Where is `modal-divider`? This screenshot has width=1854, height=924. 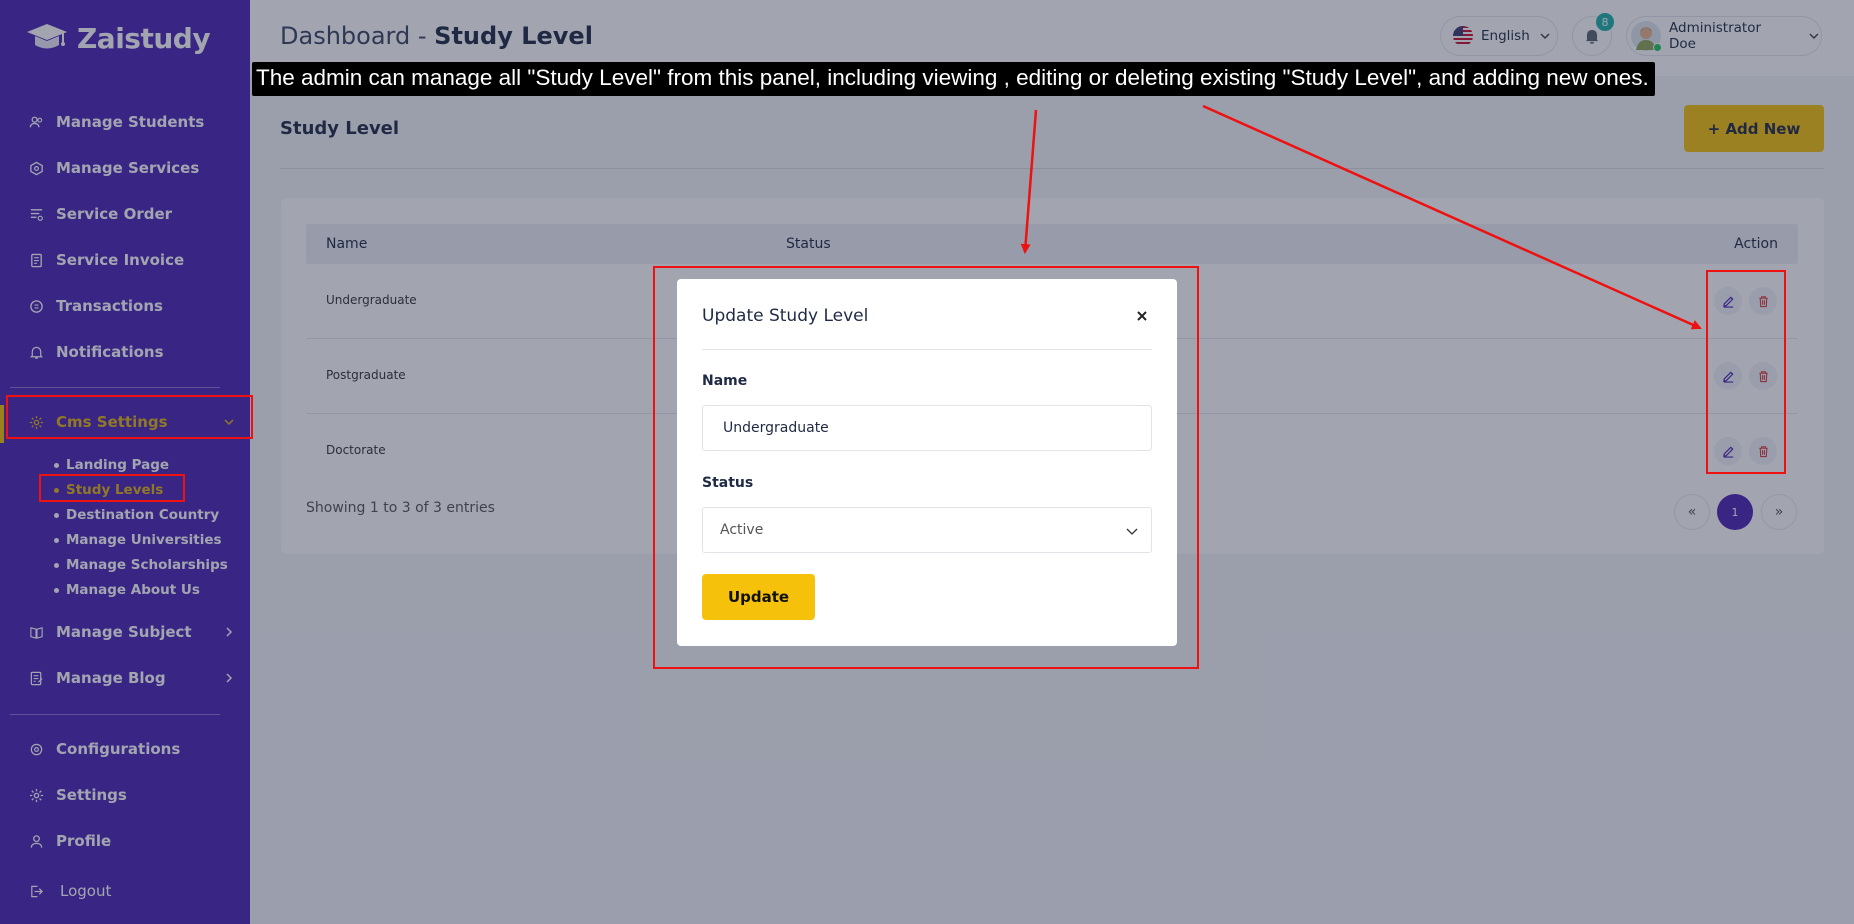
modal-divider is located at coordinates (927, 349).